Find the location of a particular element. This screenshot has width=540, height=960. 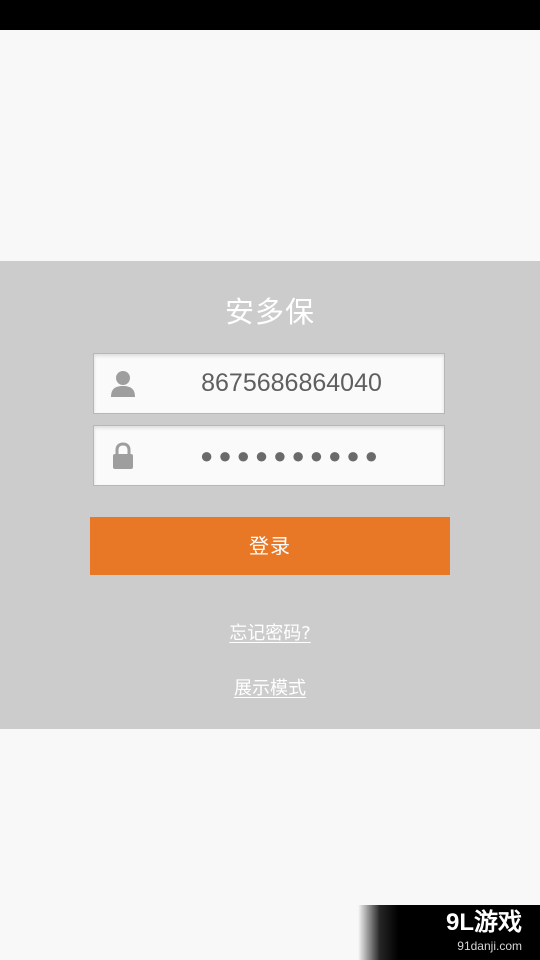

demo-mode-link: 展示模式 is located at coordinates (270, 689).